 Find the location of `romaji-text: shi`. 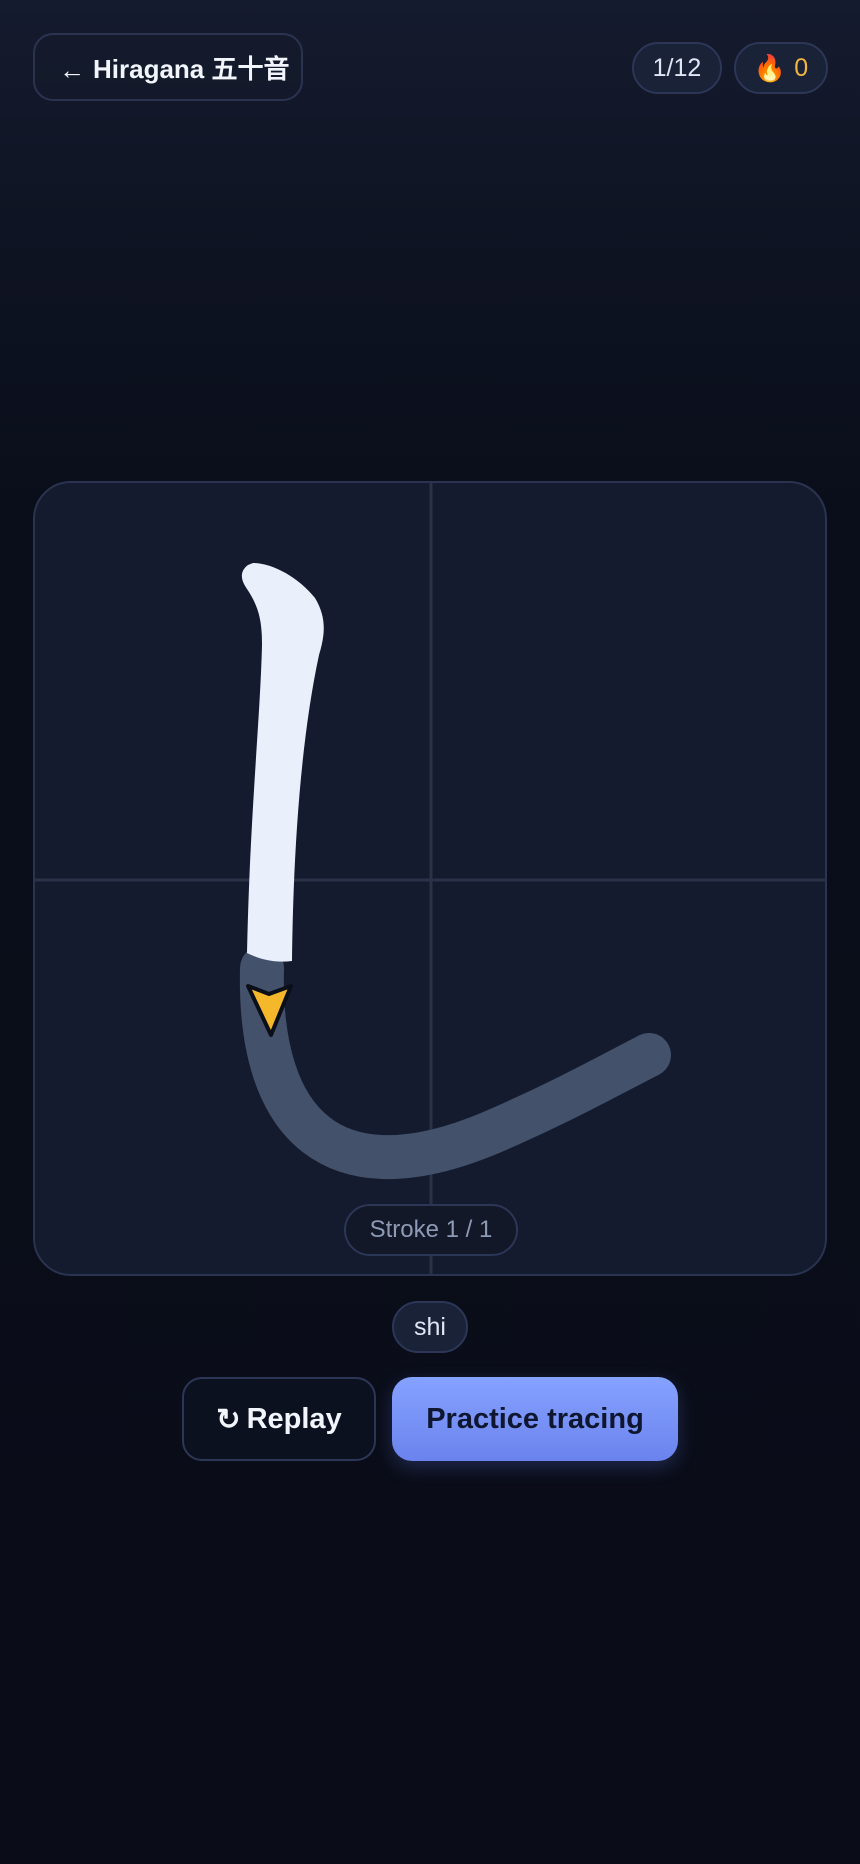

romaji-text: shi is located at coordinates (430, 1326).